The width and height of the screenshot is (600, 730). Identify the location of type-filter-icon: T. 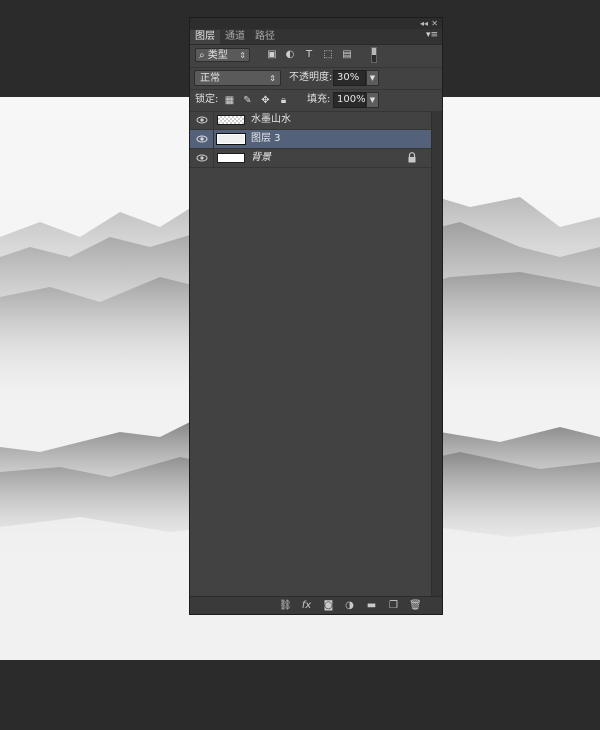
(309, 55).